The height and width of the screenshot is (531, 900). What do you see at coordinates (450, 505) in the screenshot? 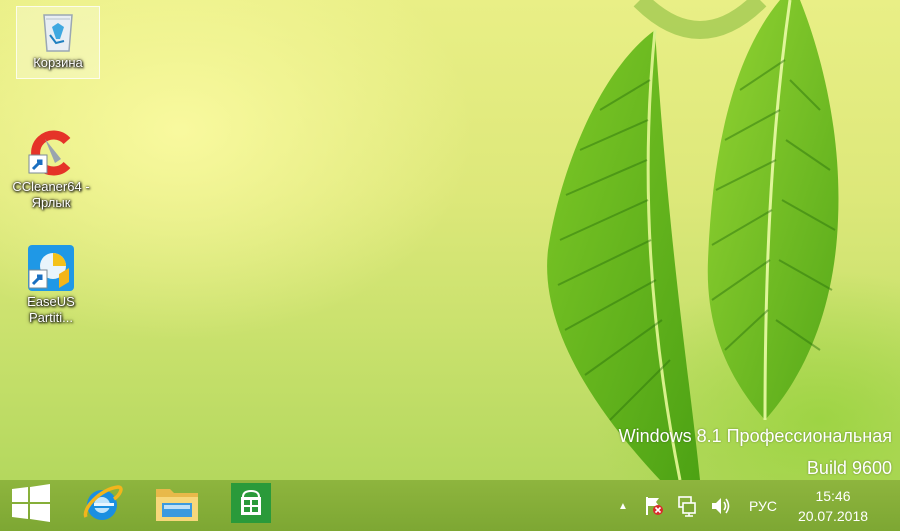
I see `taskbar: ▲ РУС 15:46 20.07.2018` at bounding box center [450, 505].